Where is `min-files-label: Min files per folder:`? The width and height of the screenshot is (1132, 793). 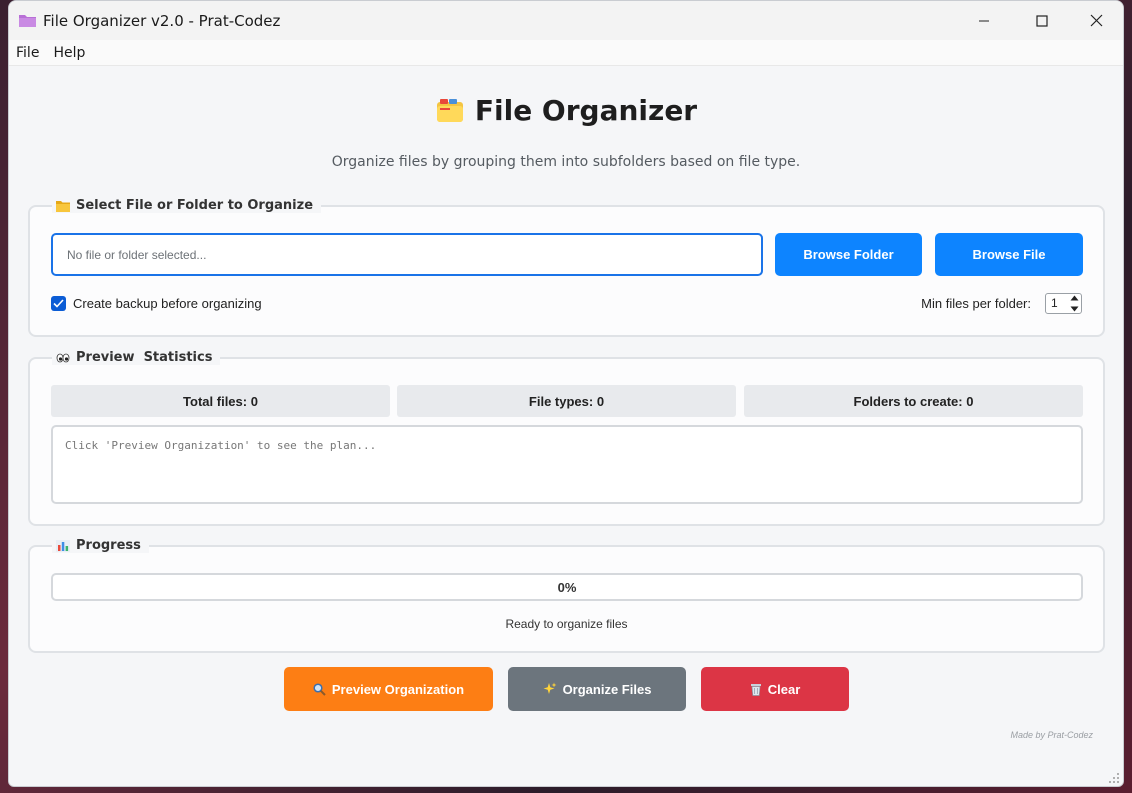
min-files-label: Min files per folder: is located at coordinates (976, 303).